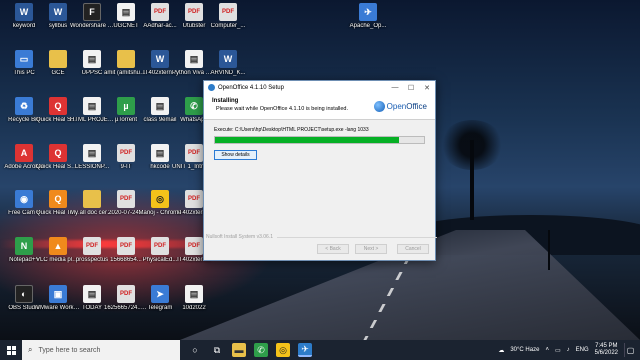 The height and width of the screenshot is (360, 640). I want to click on obs-icon: ◐, so click(24, 294).